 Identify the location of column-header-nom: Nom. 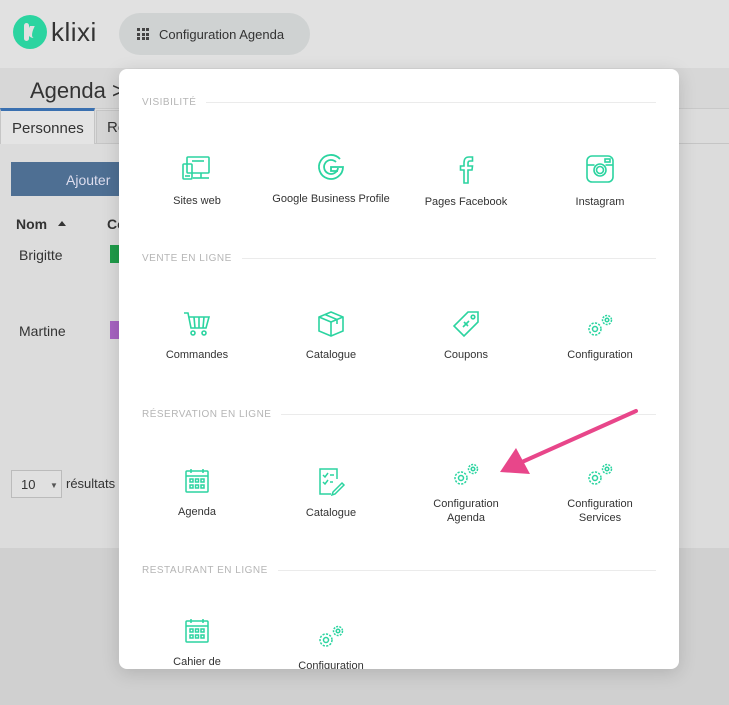
(31, 224).